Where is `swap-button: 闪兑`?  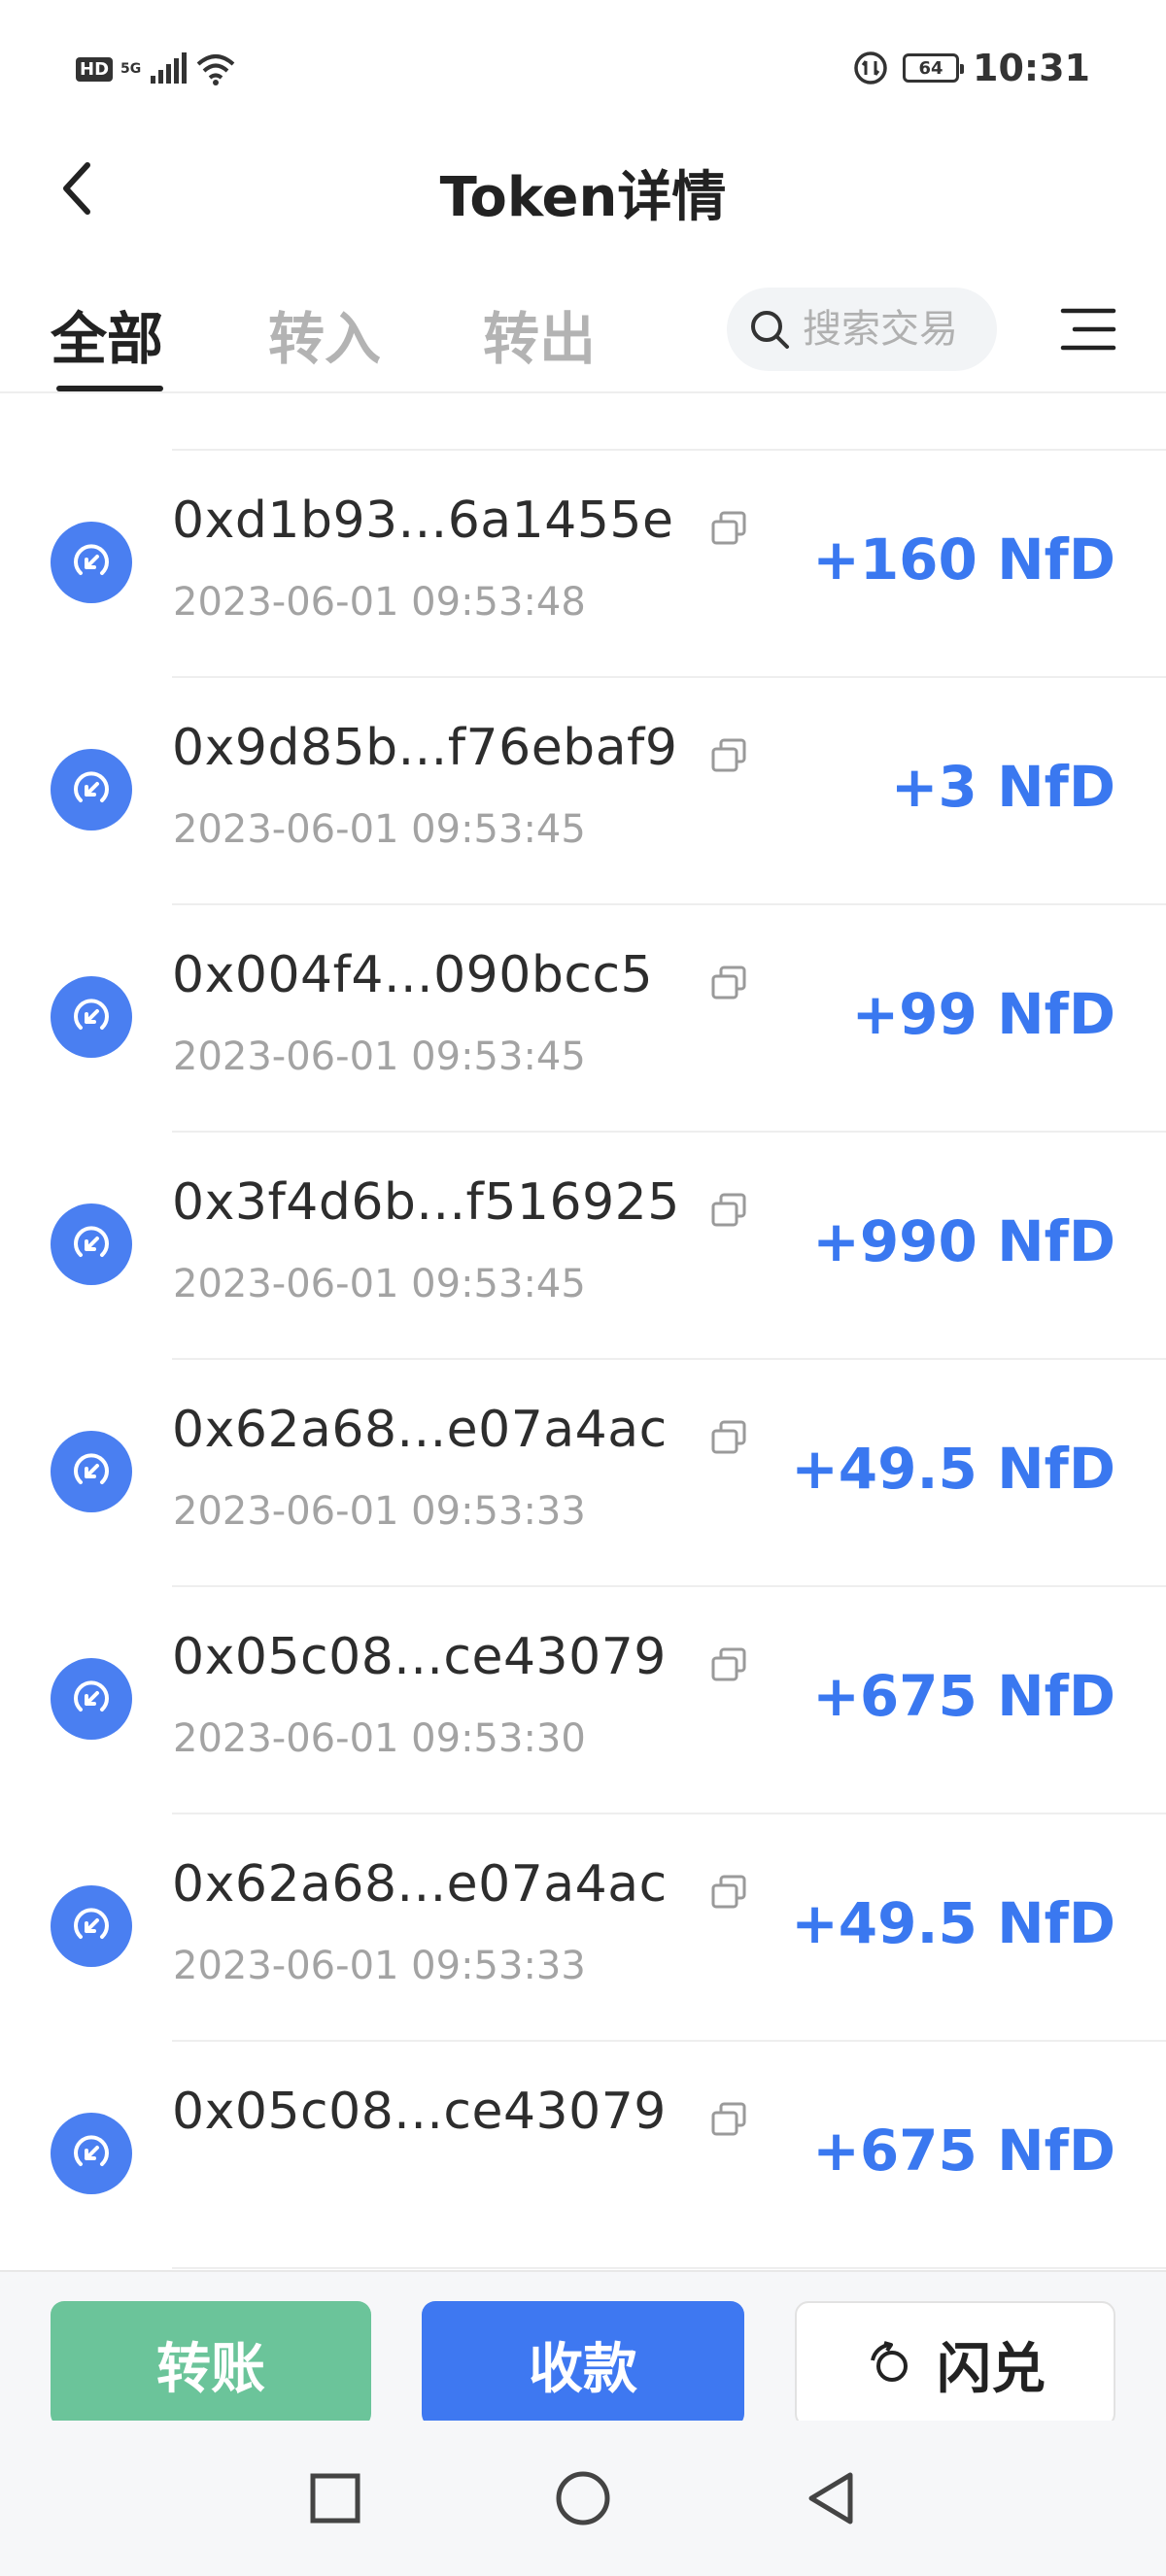
swap-button: 闪兑 is located at coordinates (955, 2364).